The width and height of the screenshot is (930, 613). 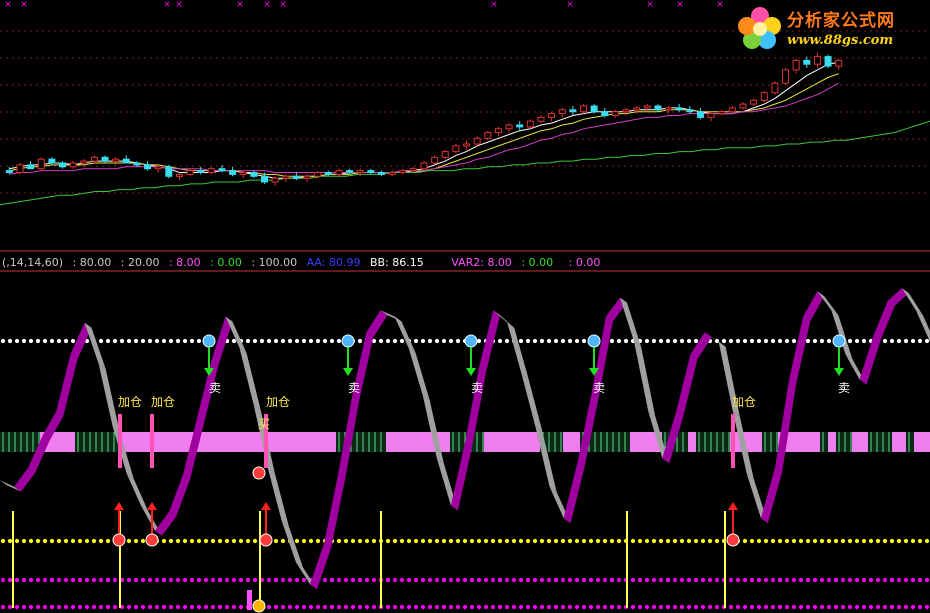 I want to click on bottom-bar, so click(x=249, y=600).